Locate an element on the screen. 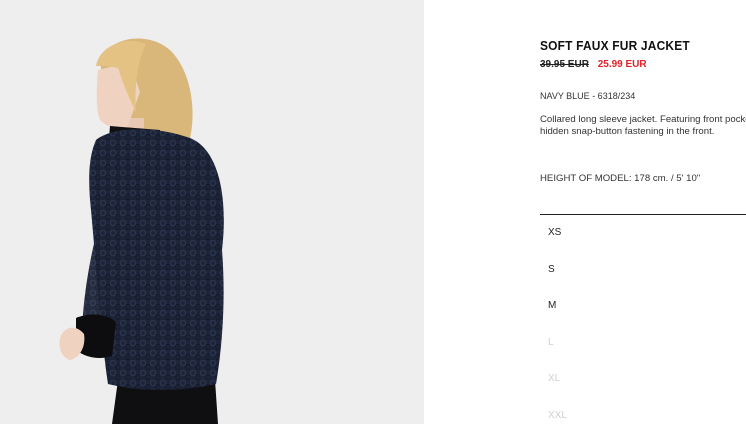 The height and width of the screenshot is (424, 746). size-option-l: L is located at coordinates (643, 343).